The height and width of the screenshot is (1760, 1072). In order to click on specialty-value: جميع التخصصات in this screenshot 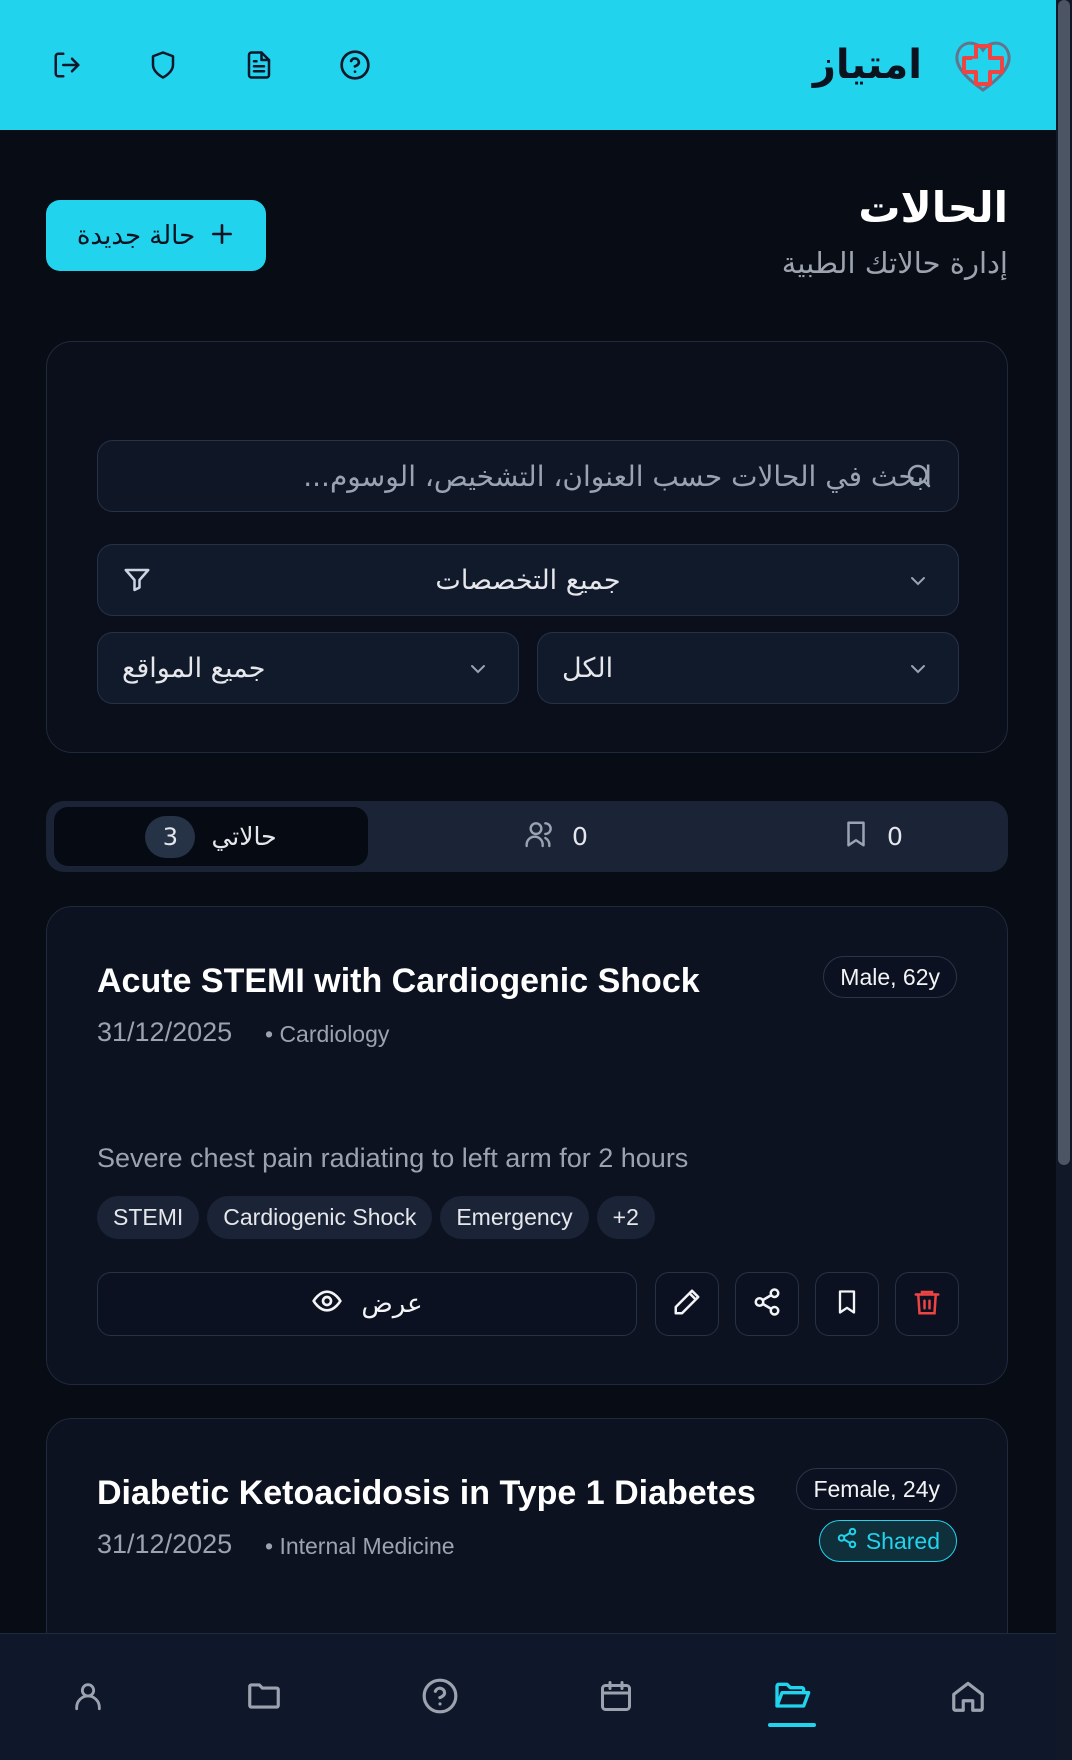, I will do `click(528, 580)`.